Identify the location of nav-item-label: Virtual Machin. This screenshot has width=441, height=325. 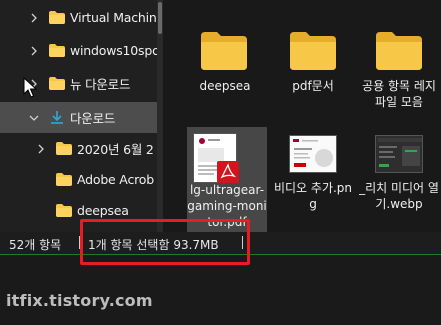
(113, 17).